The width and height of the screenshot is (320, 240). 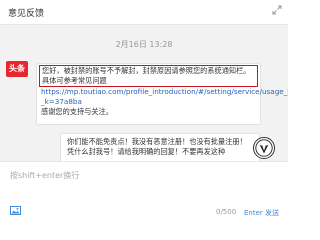 I want to click on user-avatar, so click(x=264, y=148).